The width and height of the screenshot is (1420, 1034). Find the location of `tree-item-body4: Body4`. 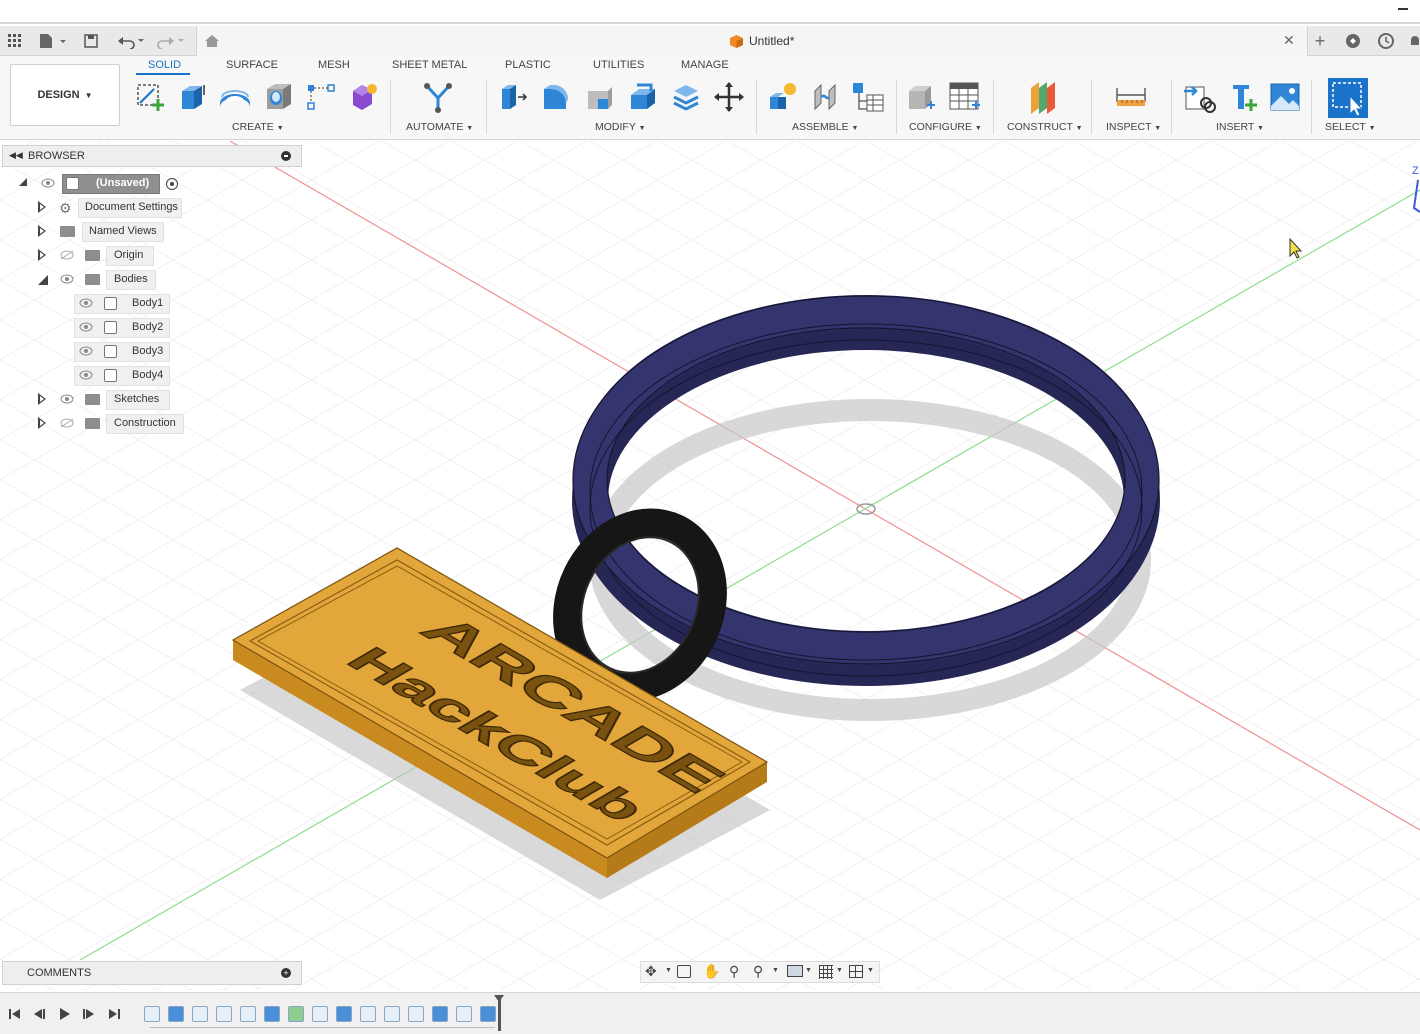

tree-item-body4: Body4 is located at coordinates (97, 376).